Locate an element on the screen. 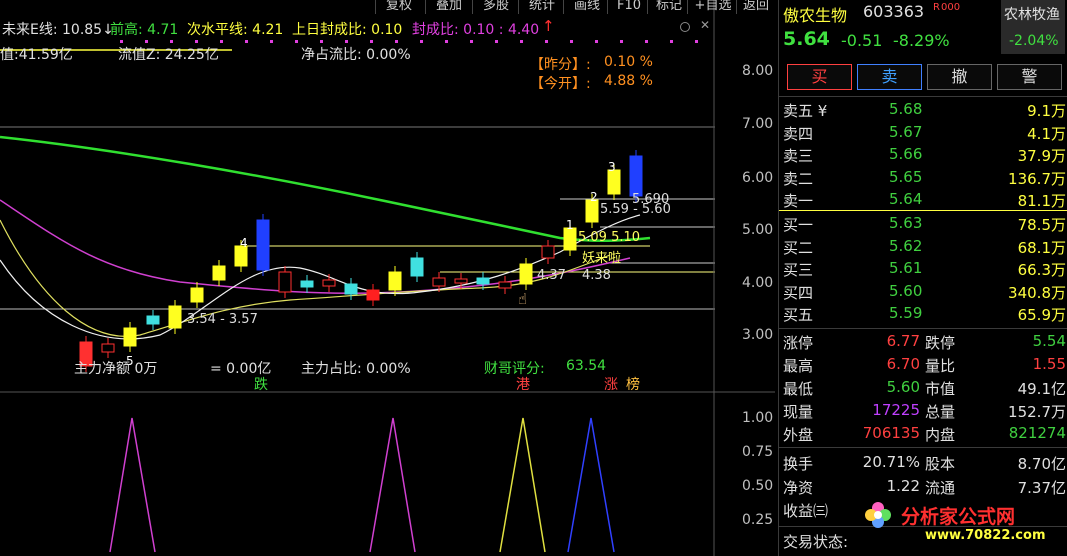  badge-jinkai-label: 【今开】: is located at coordinates (560, 84).